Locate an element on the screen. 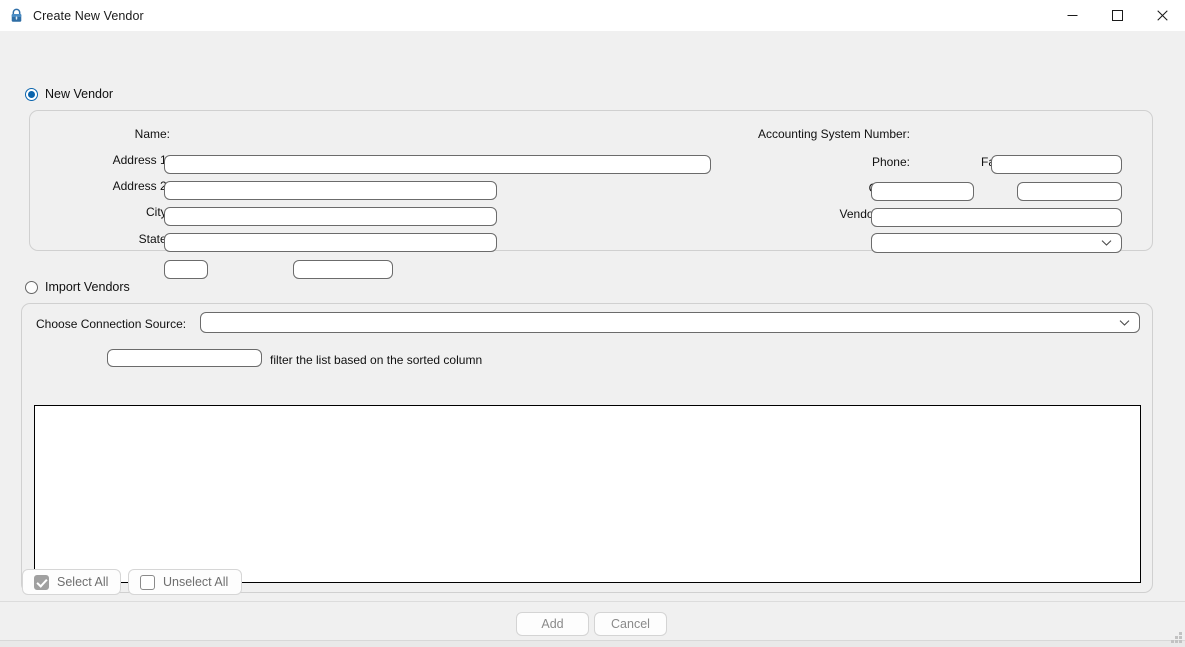  close-button is located at coordinates (1162, 15).